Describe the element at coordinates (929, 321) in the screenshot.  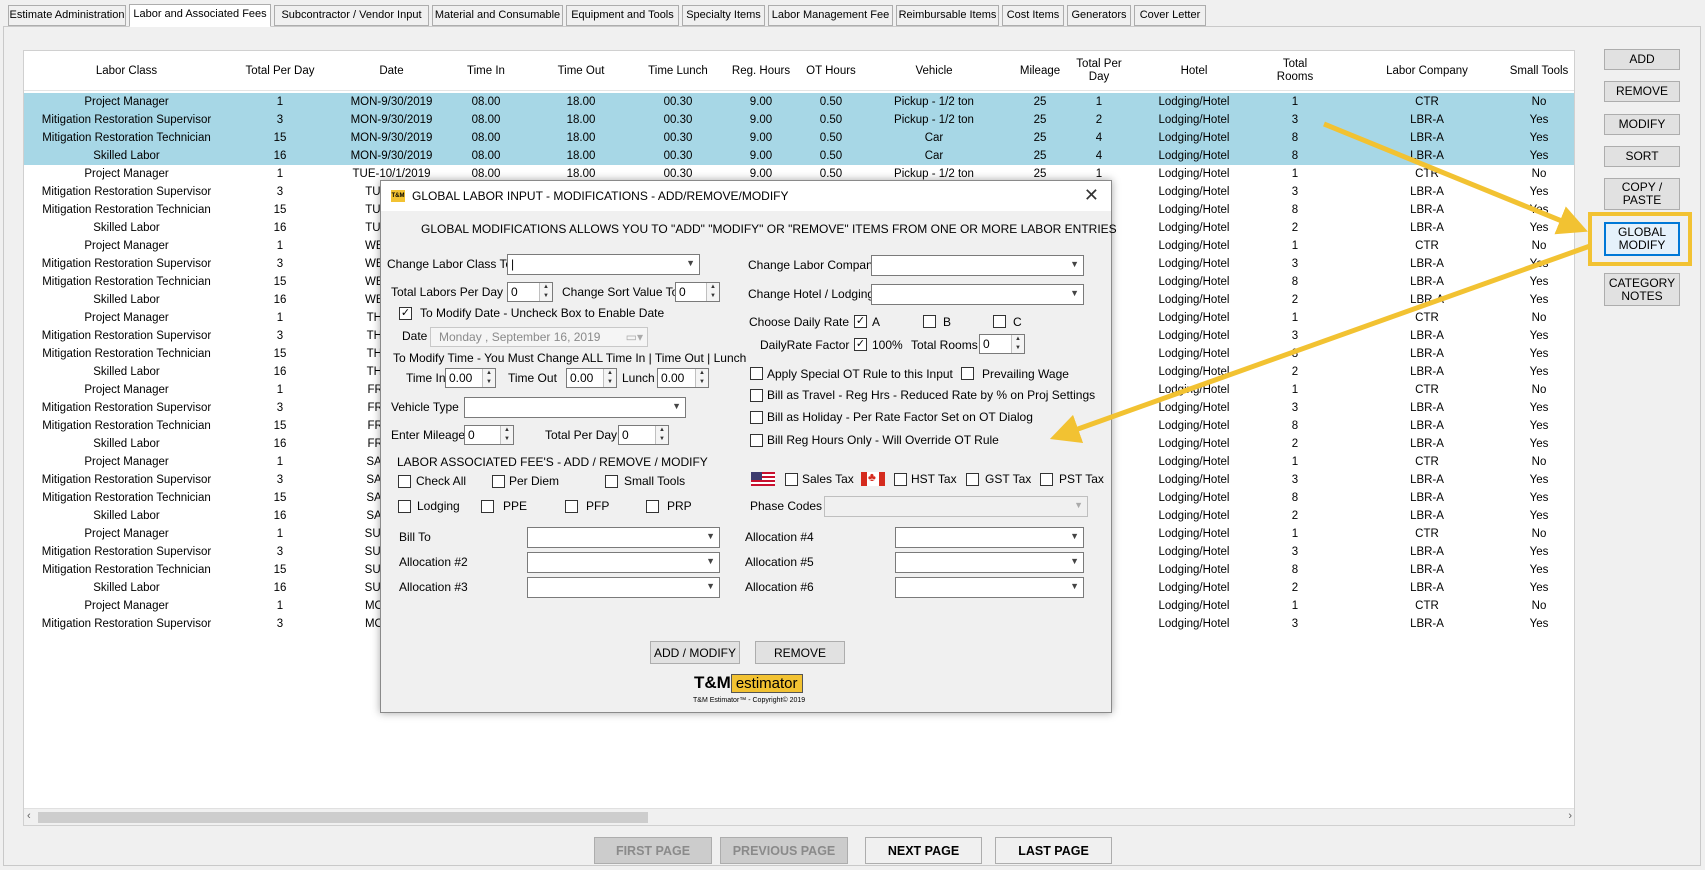
I see `rate-b-checkbox` at that location.